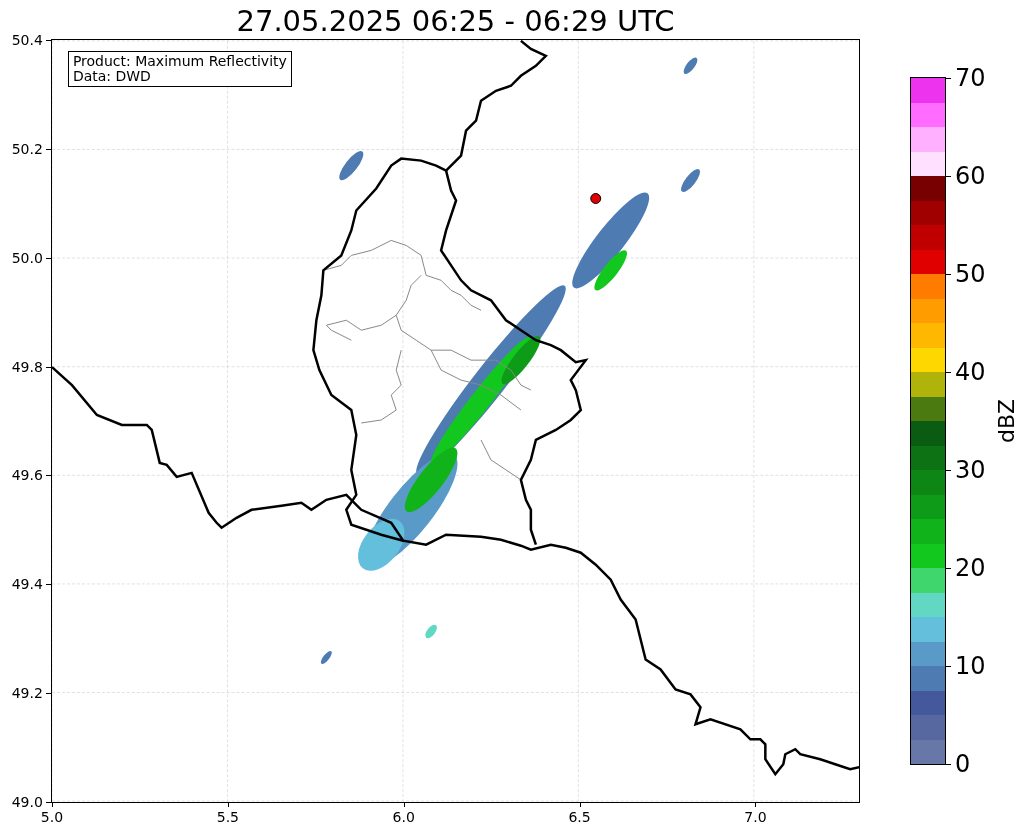 This screenshot has width=1023, height=834. I want to click on x-tick-label: 6.5, so click(579, 817).